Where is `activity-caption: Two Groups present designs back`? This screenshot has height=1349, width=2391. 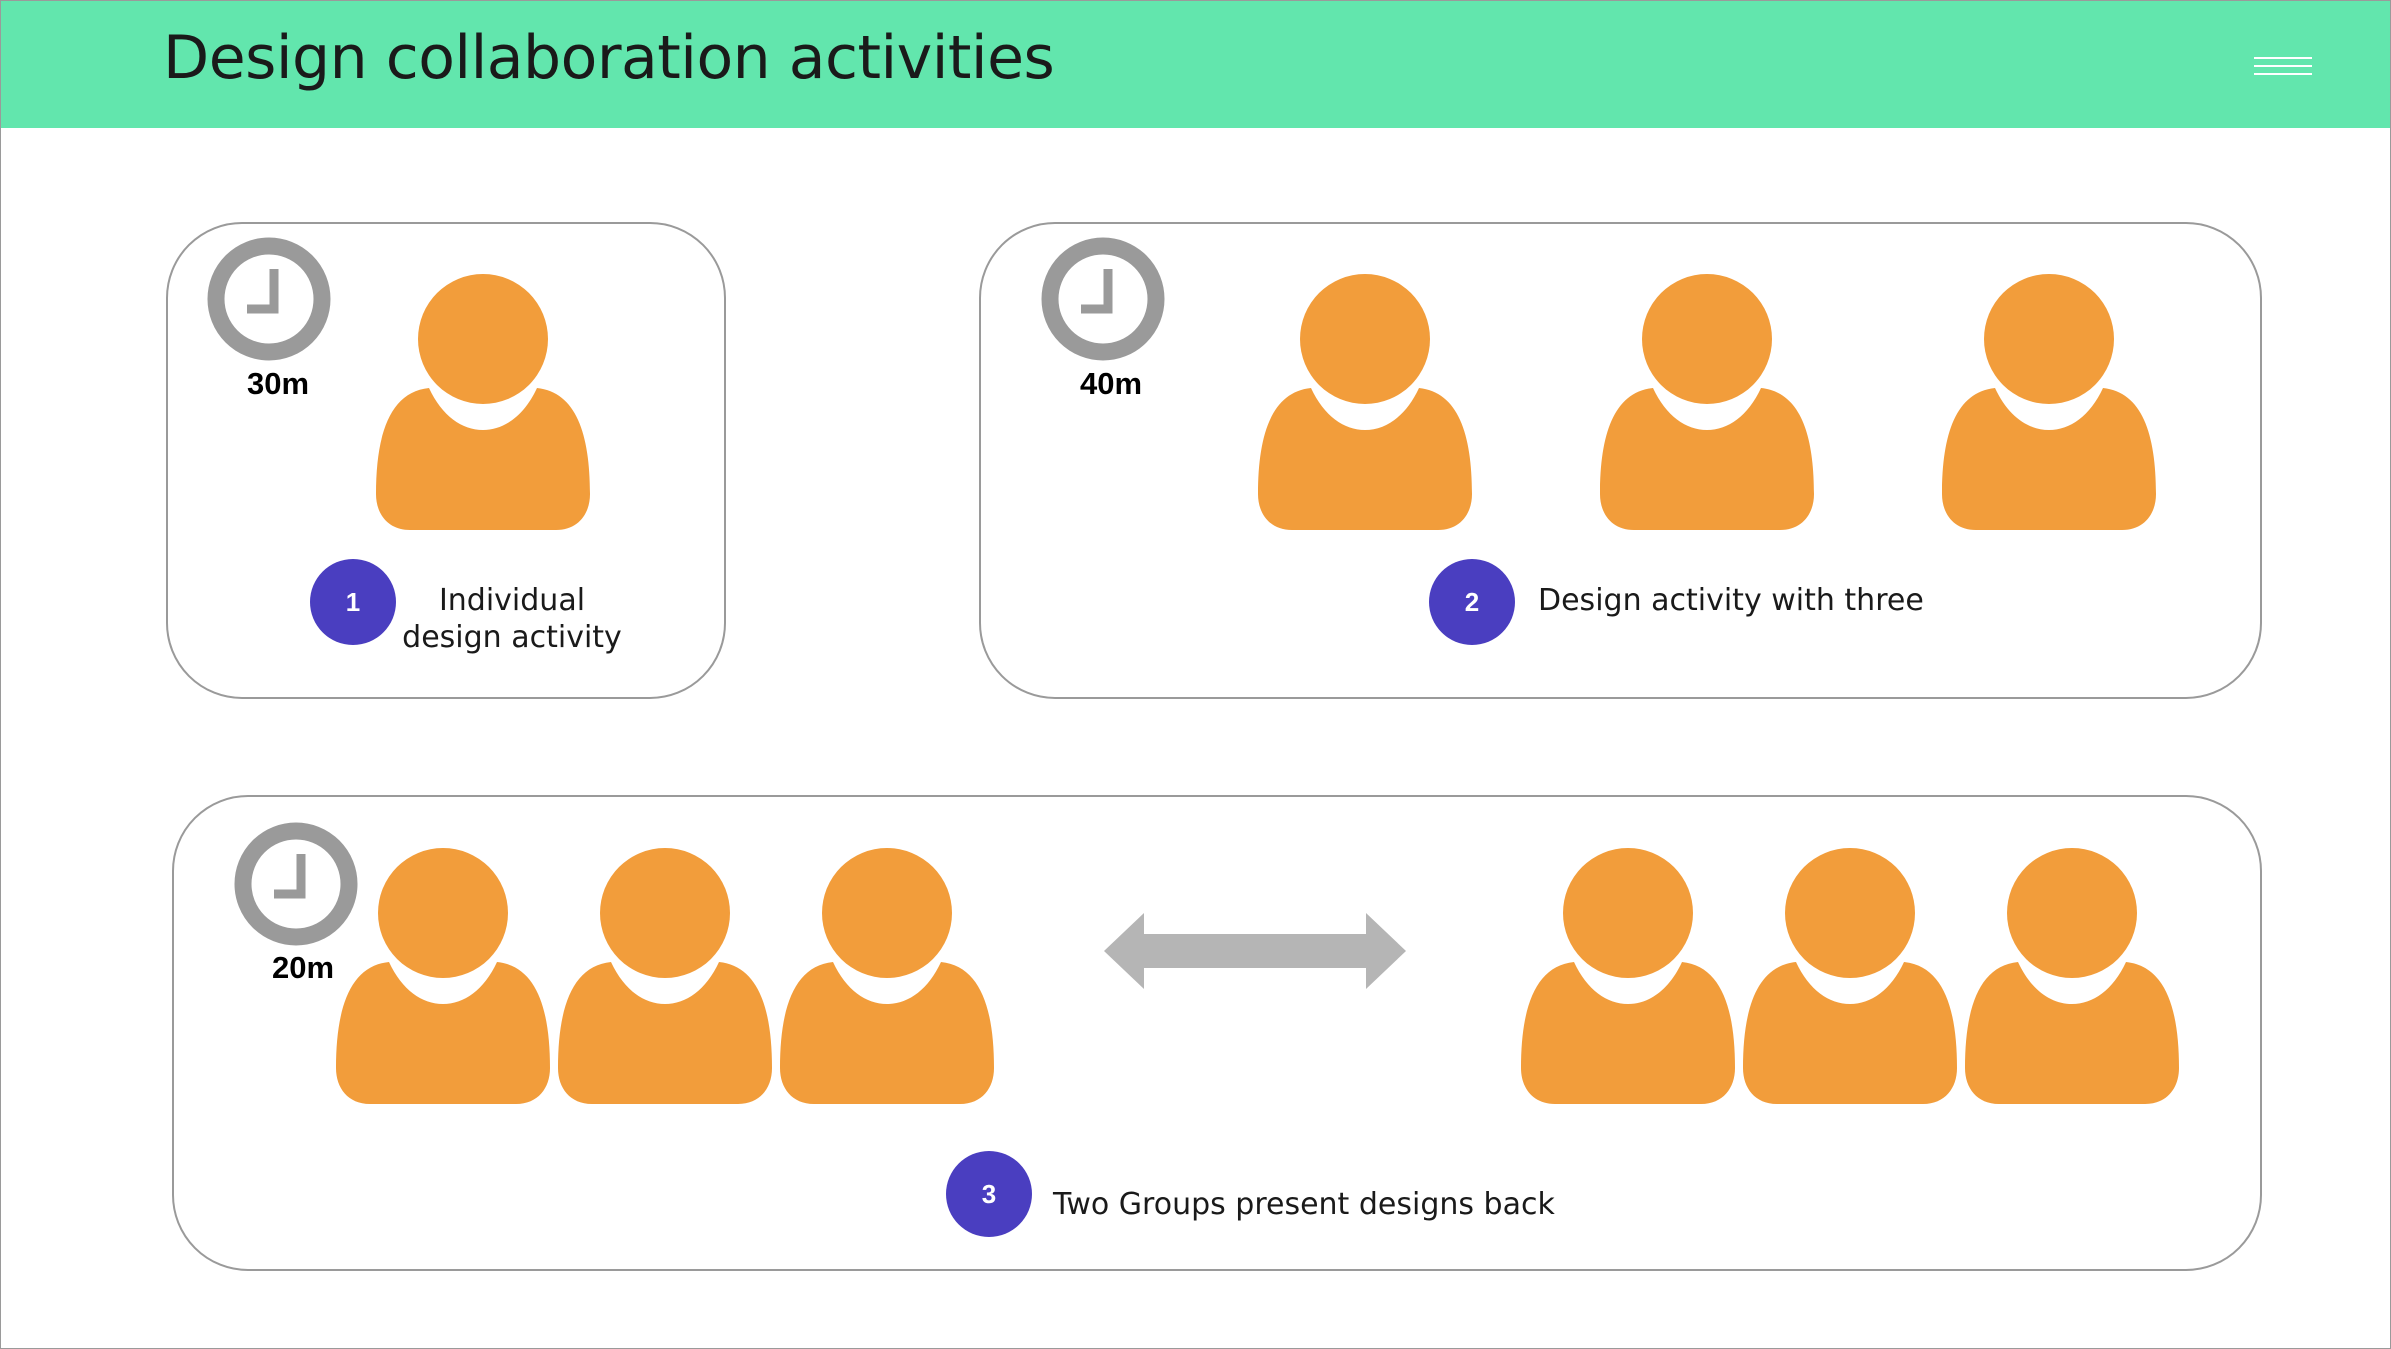 activity-caption: Two Groups present designs back is located at coordinates (1304, 1204).